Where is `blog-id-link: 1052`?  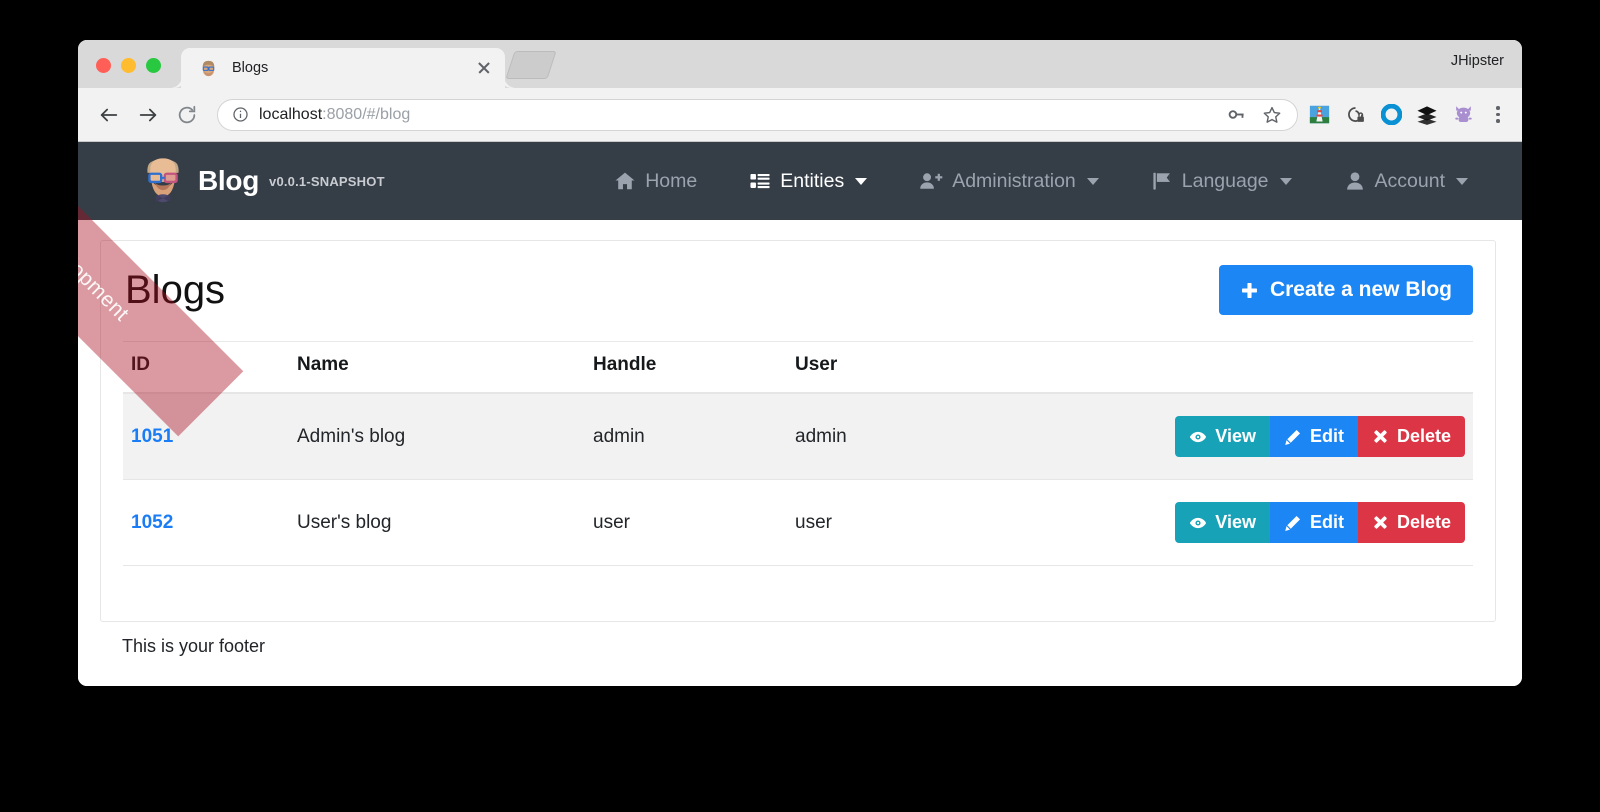 blog-id-link: 1052 is located at coordinates (152, 522).